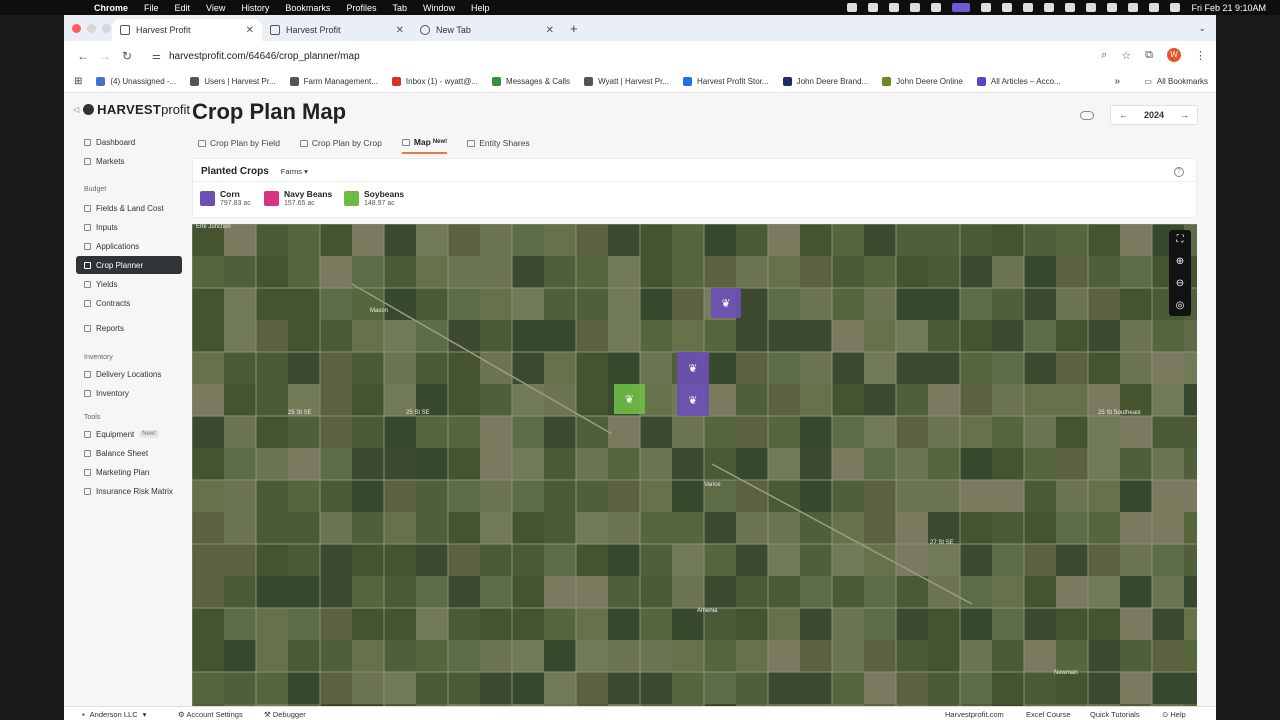  I want to click on sidebar-item: Insurance Risk Matrix, so click(129, 491).